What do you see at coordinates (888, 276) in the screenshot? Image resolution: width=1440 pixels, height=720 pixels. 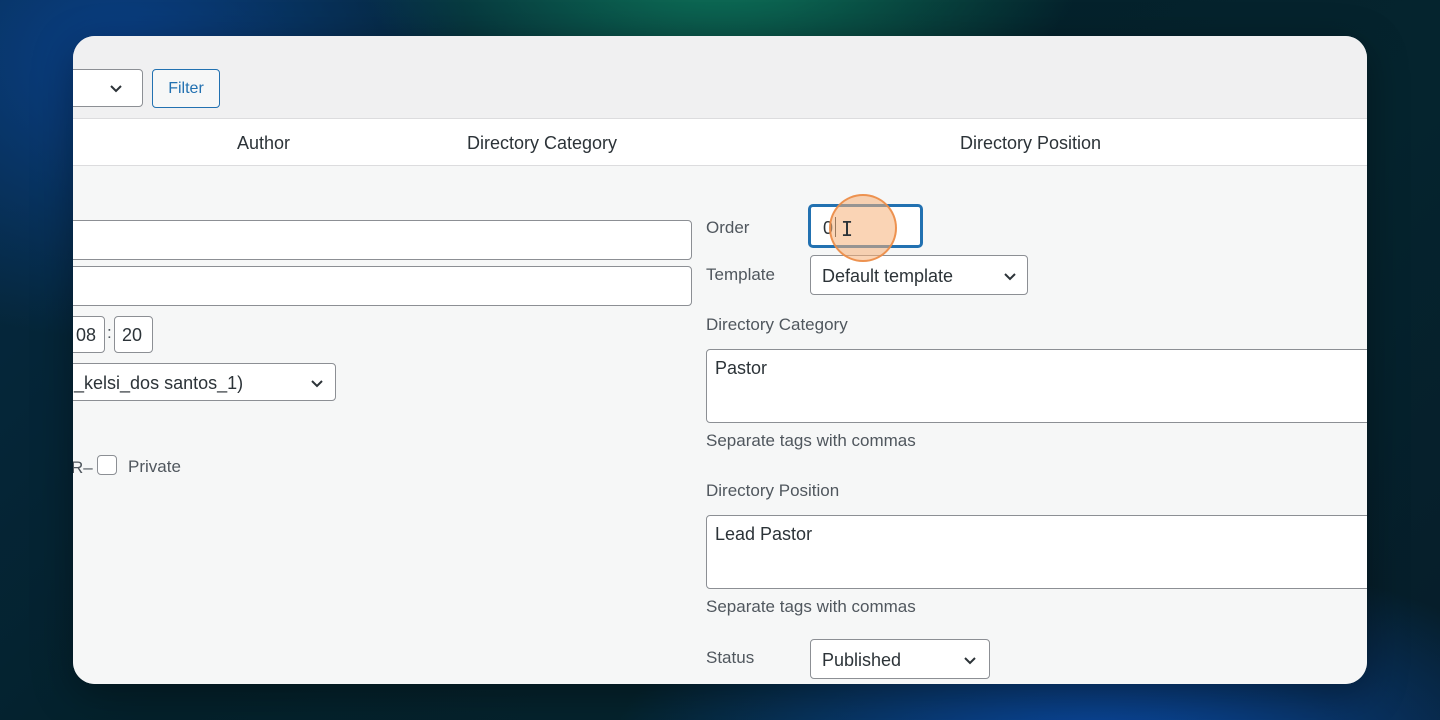 I see `template-select-value: Default template` at bounding box center [888, 276].